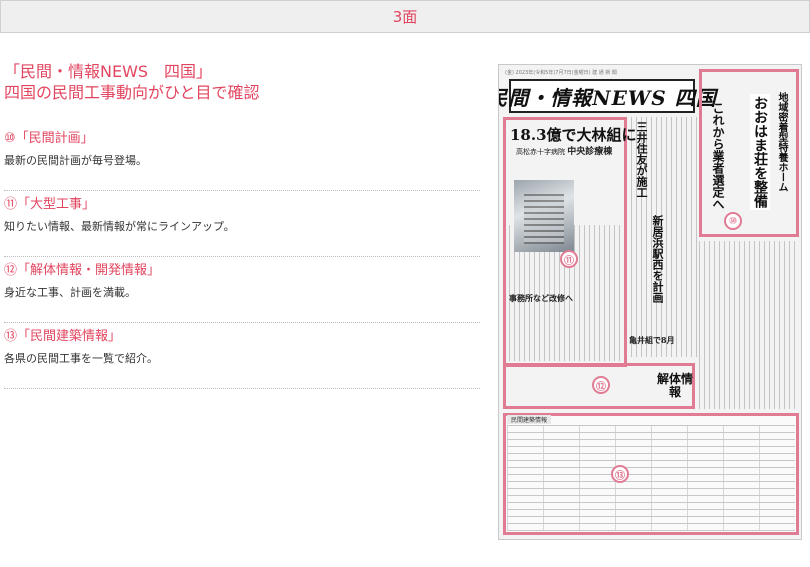 The width and height of the screenshot is (810, 567). What do you see at coordinates (760, 152) in the screenshot?
I see `vertical-heading: おおはま荘を整備` at bounding box center [760, 152].